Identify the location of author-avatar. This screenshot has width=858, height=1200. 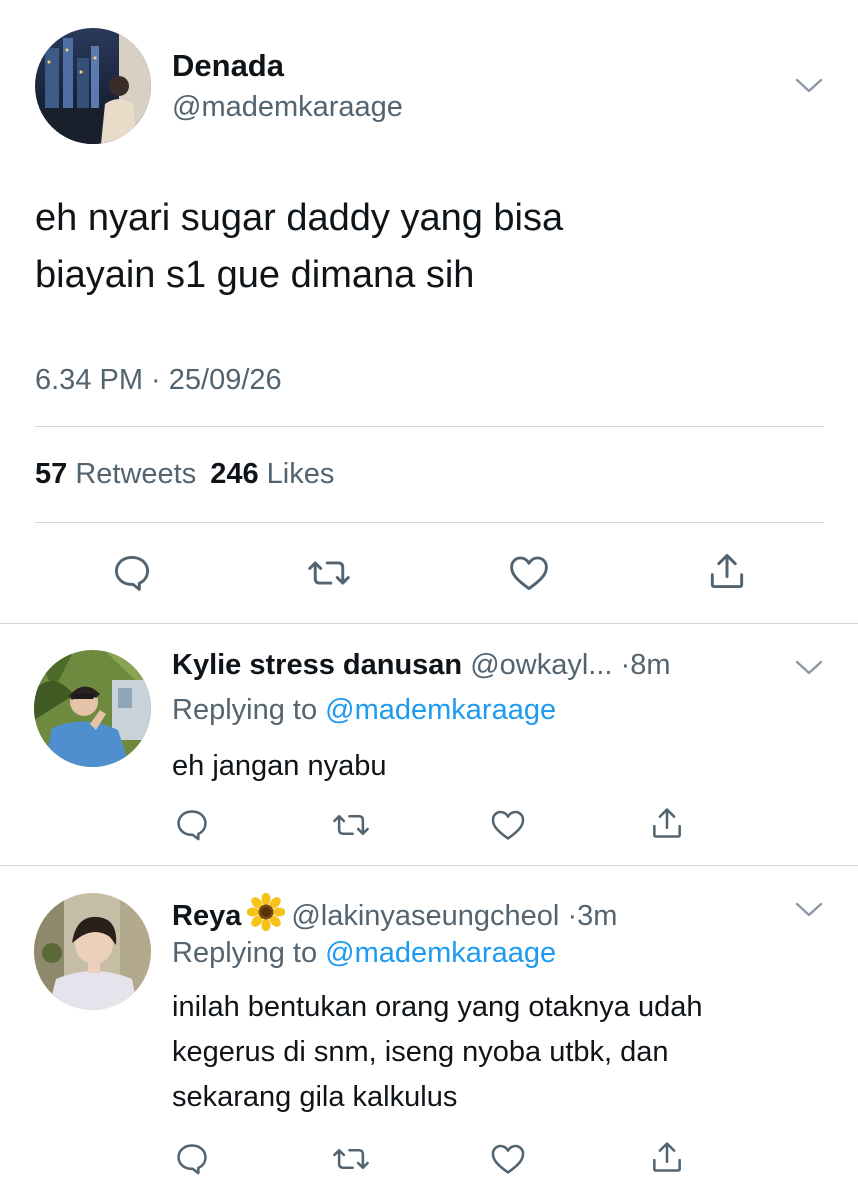
(93, 86).